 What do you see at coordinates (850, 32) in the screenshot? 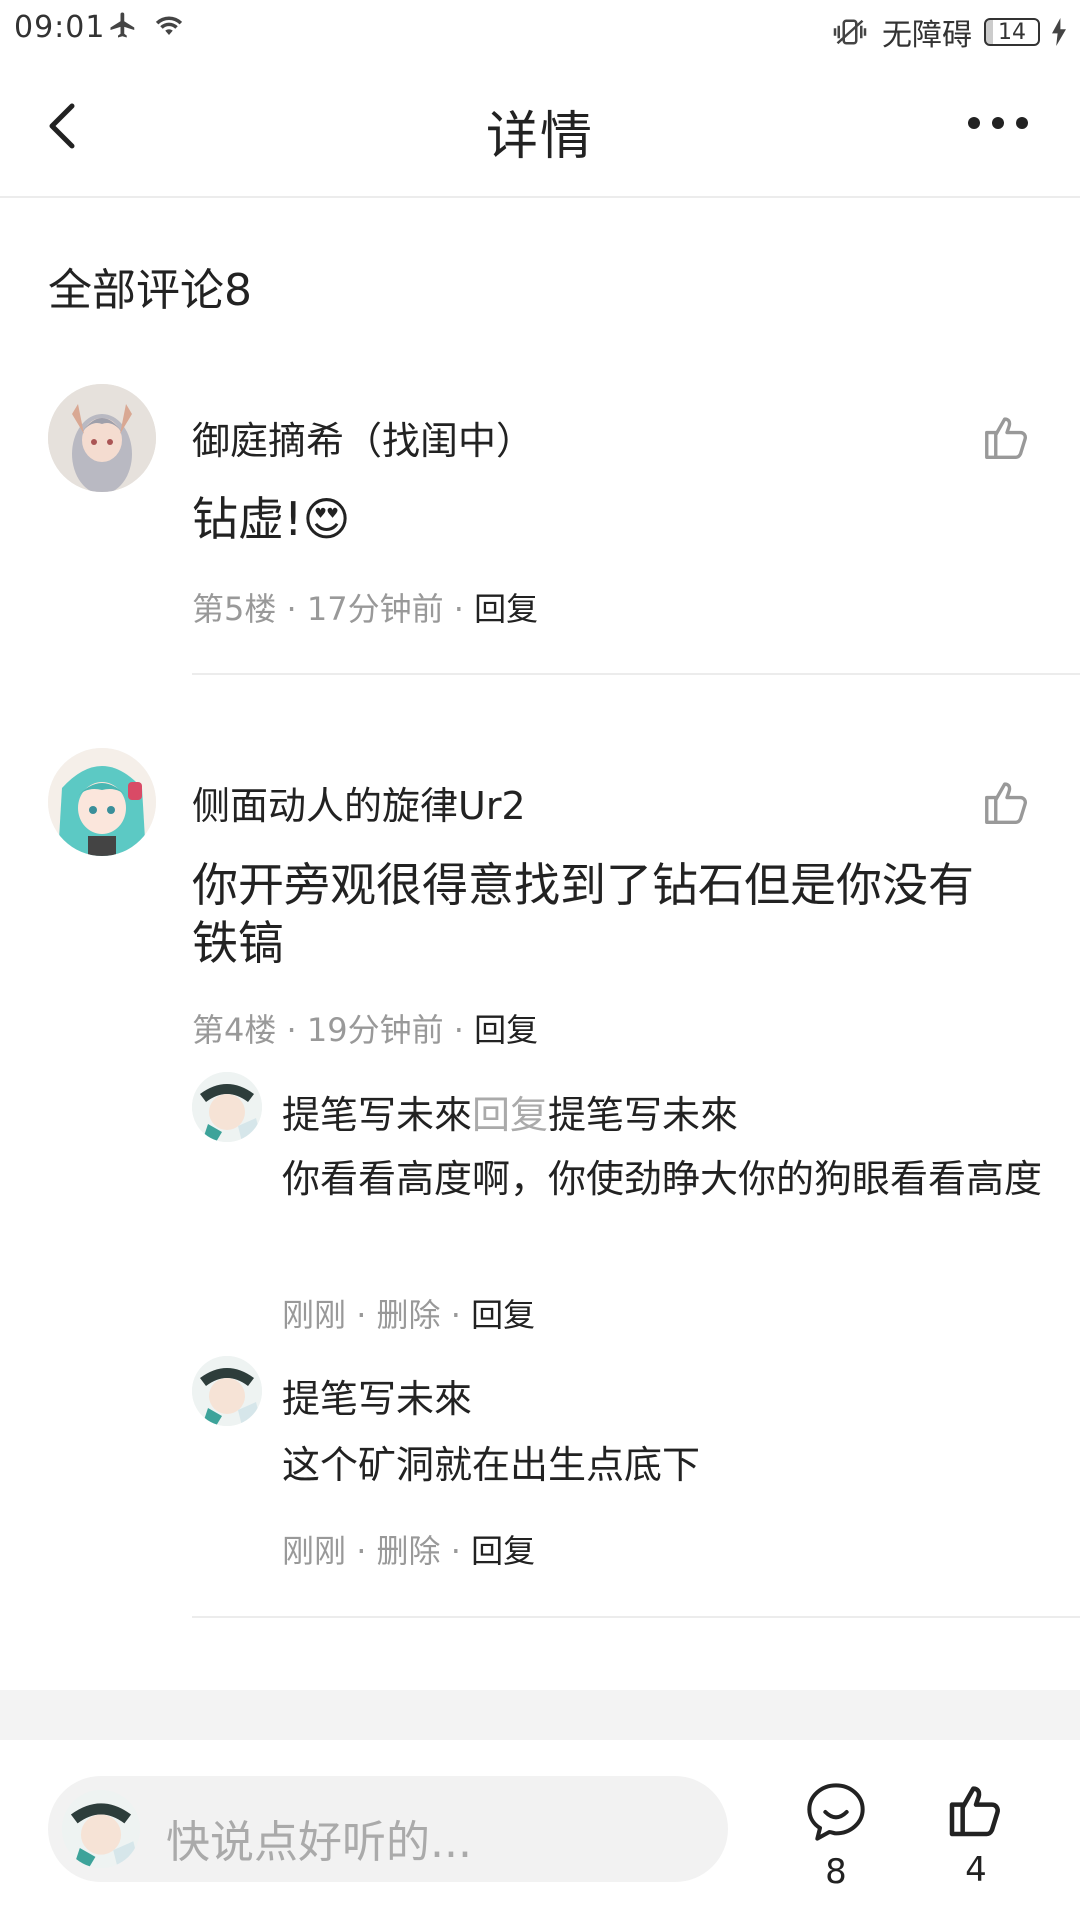
I see `vibrate-icon` at bounding box center [850, 32].